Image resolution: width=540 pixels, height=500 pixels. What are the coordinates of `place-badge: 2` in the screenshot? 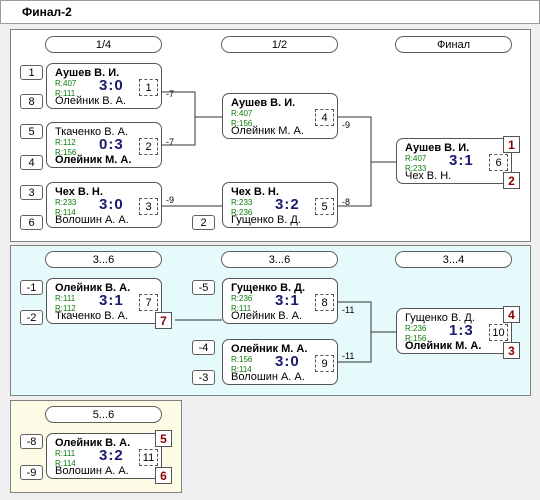 It's located at (511, 180).